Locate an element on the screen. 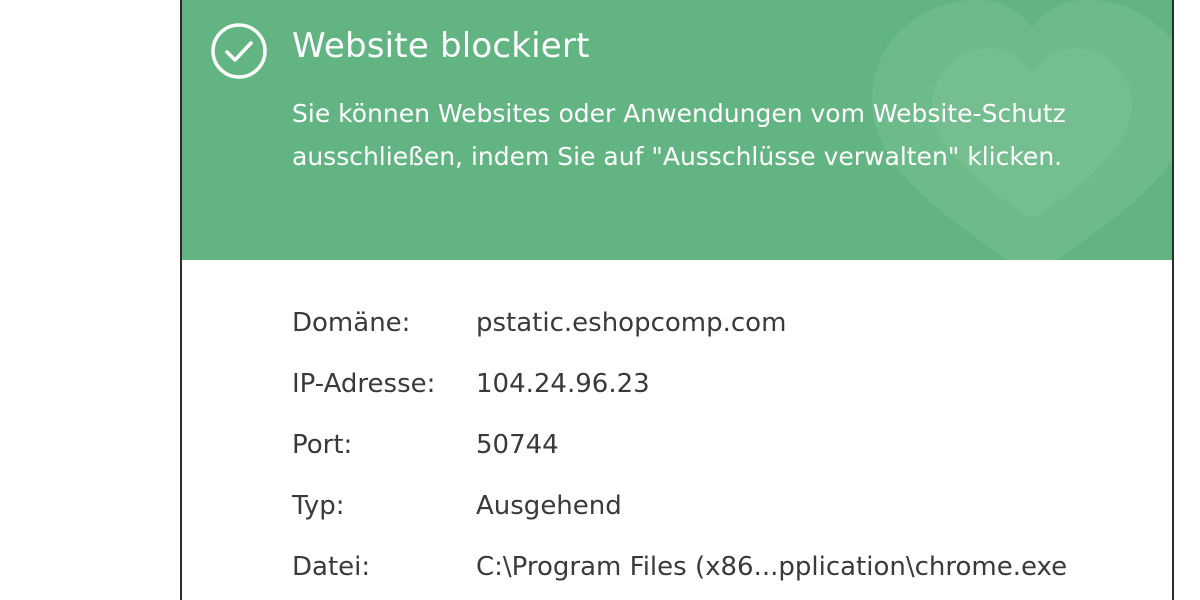  detail-value: Ausgehend is located at coordinates (549, 505).